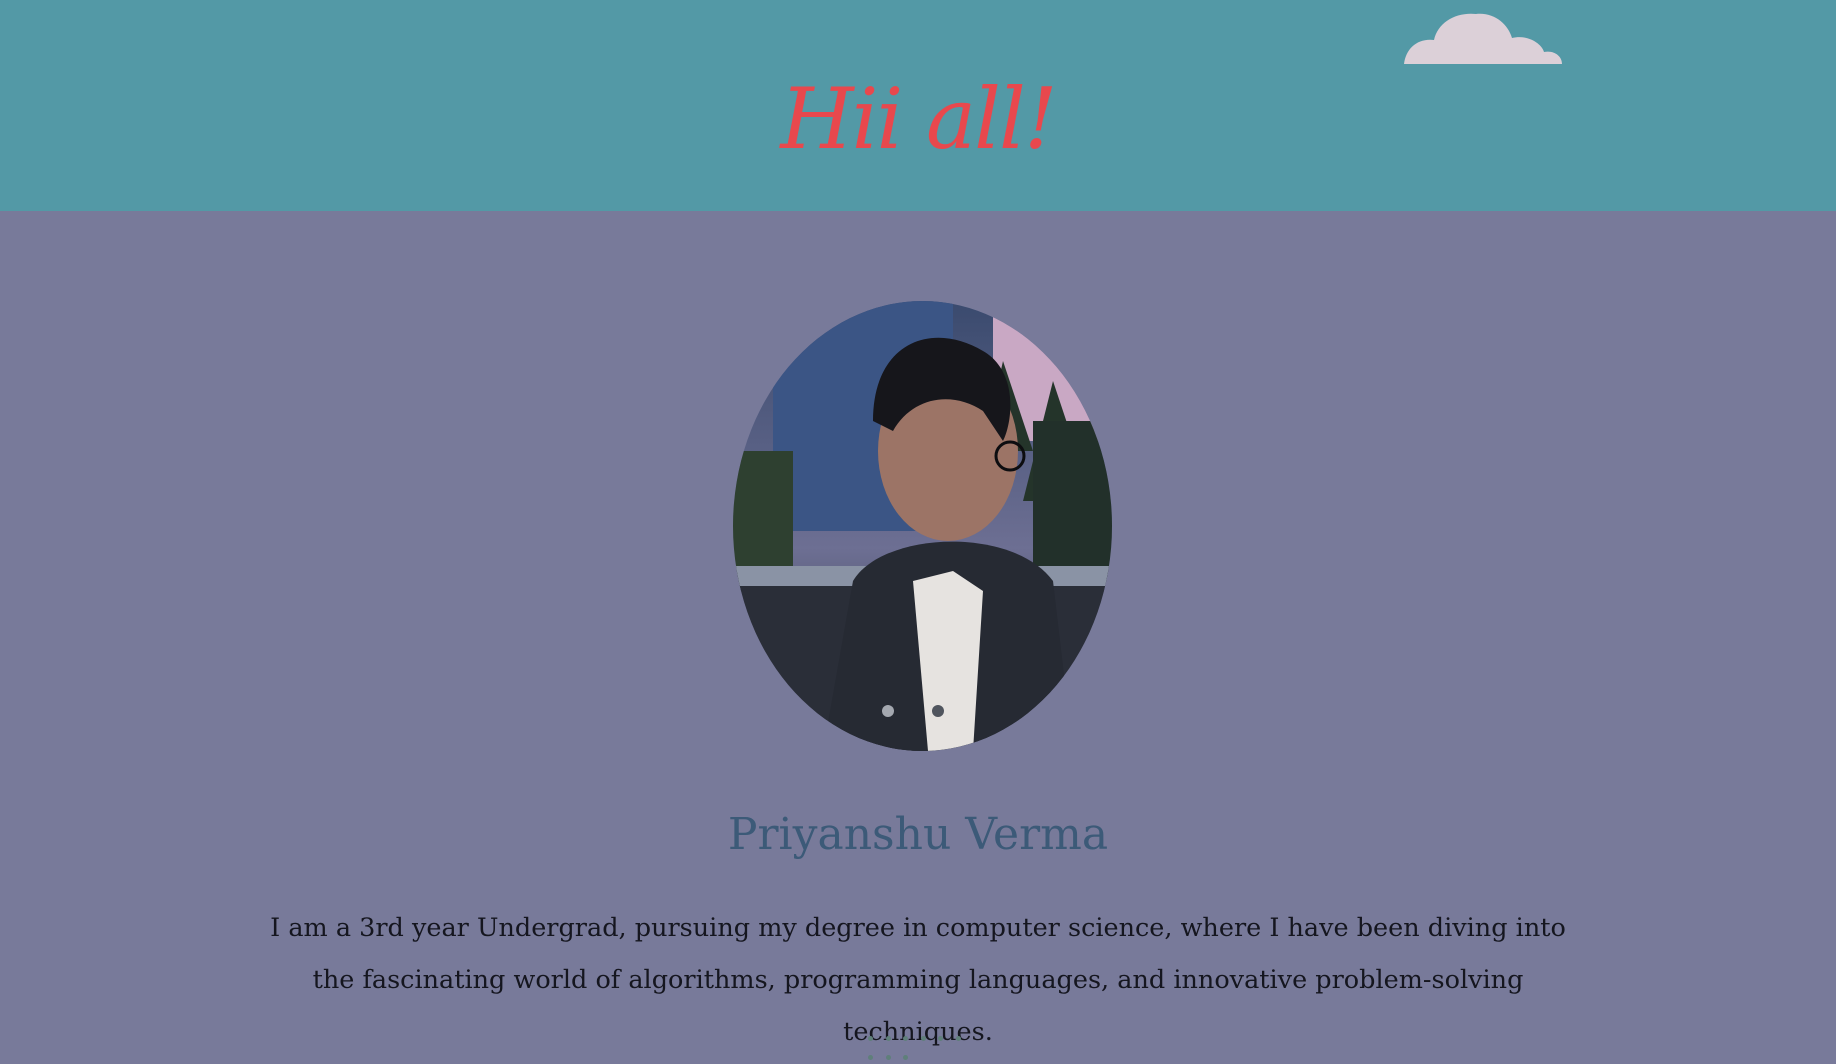 The width and height of the screenshot is (1836, 1064). I want to click on profile-photo, so click(922, 526).